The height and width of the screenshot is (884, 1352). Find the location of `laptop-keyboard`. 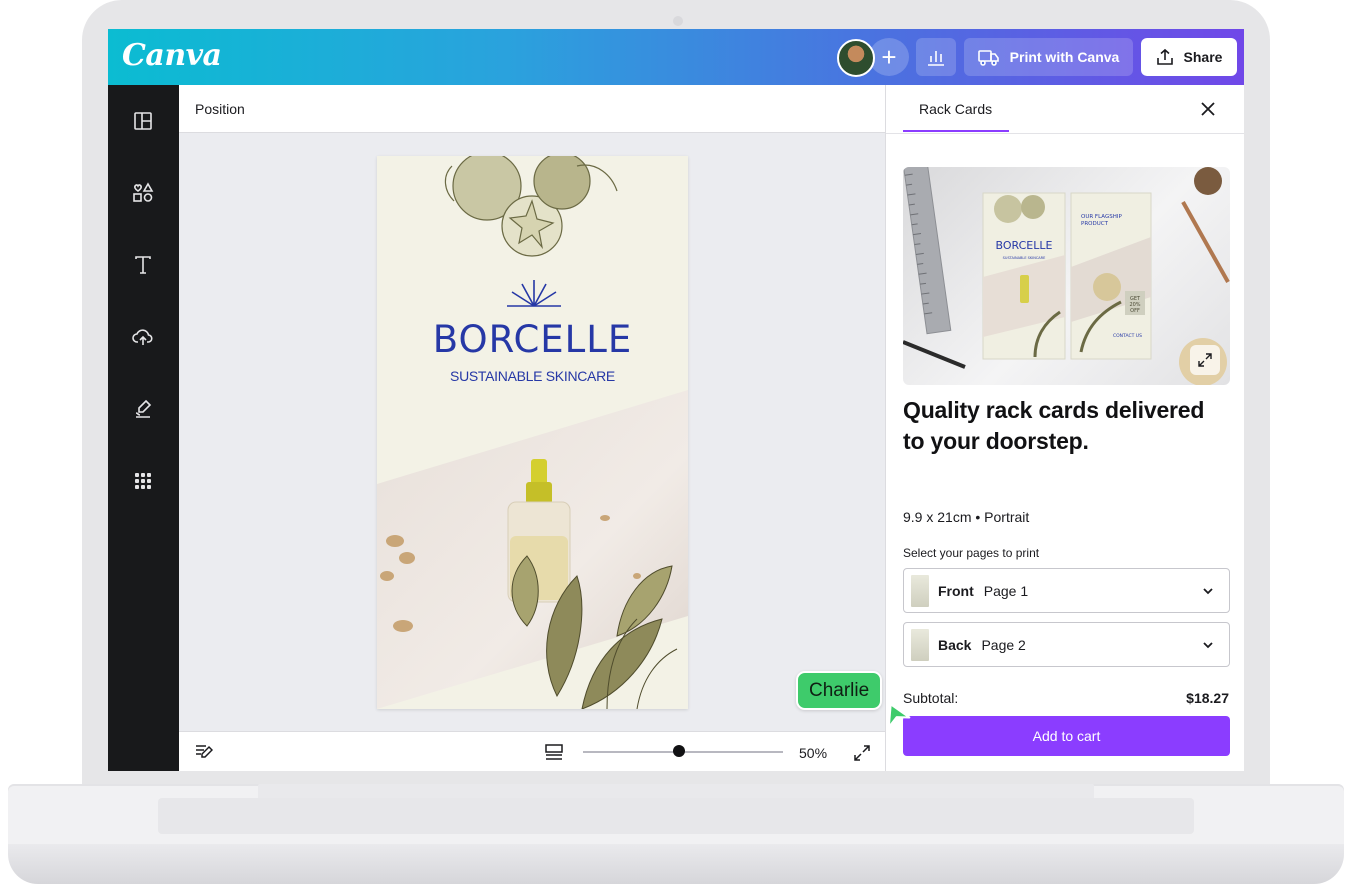

laptop-keyboard is located at coordinates (676, 816).